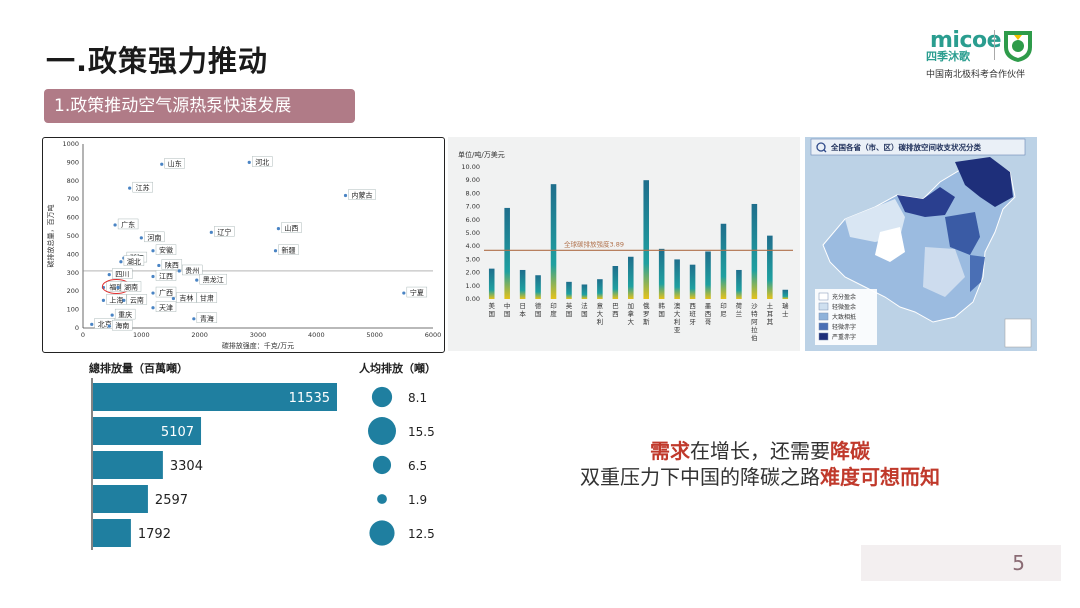  What do you see at coordinates (522, 310) in the screenshot?
I see `country-tick-label: 日本` at bounding box center [522, 310].